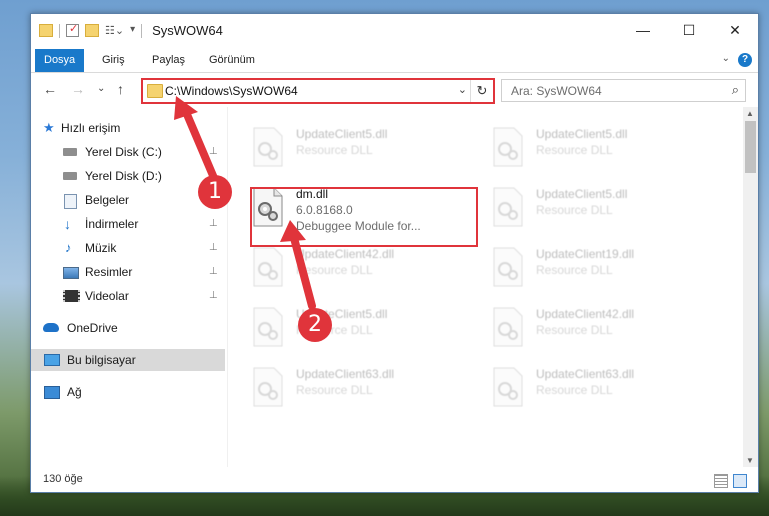  I want to click on search-input: Ara: SysWOW64 ⌕, so click(623, 90).